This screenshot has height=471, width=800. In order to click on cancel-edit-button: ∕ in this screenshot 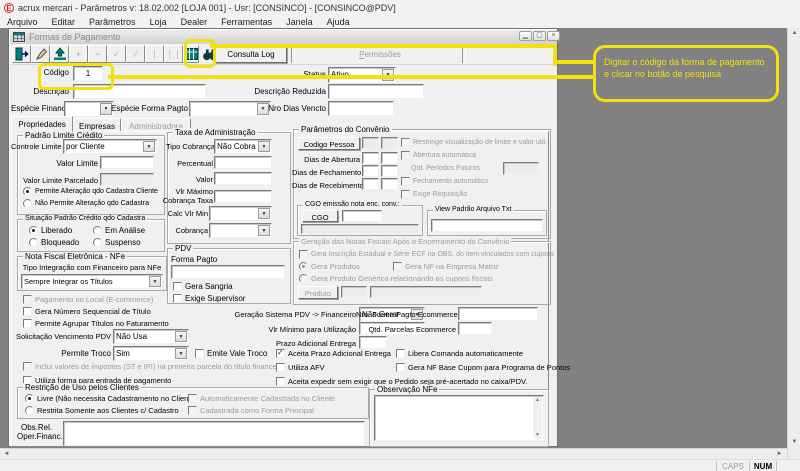, I will do `click(135, 54)`.